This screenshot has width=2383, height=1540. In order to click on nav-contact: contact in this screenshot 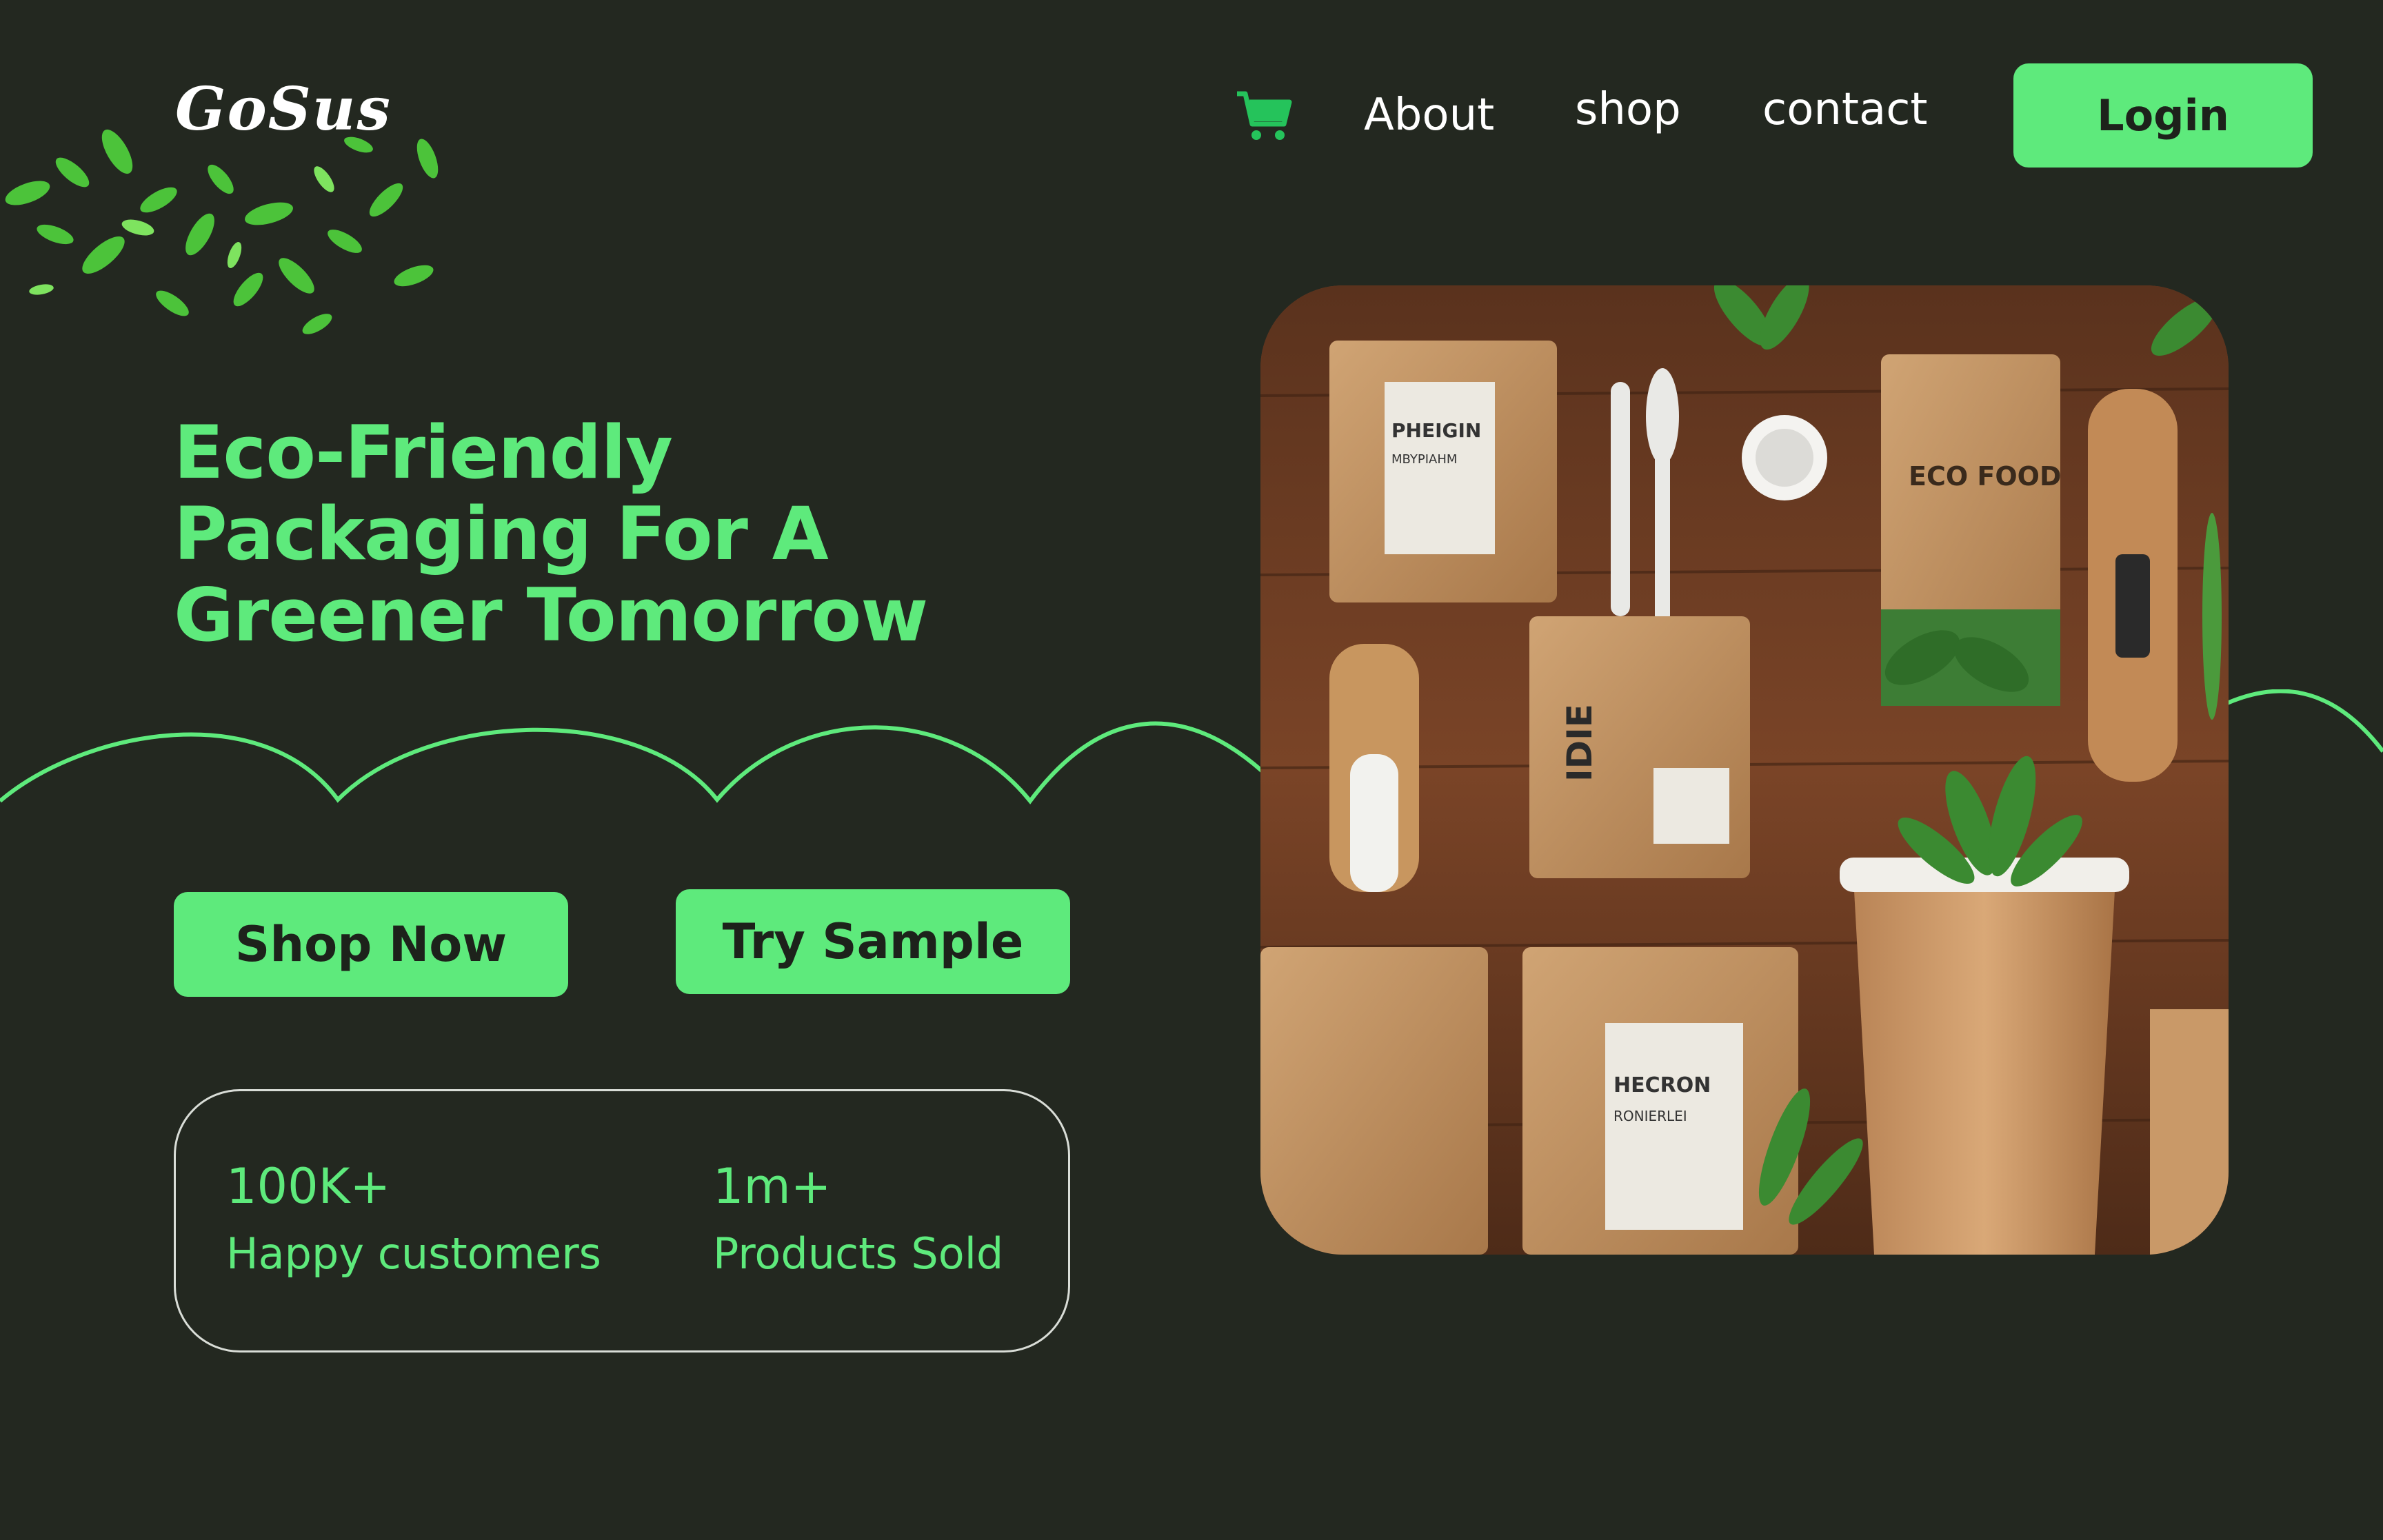, I will do `click(1845, 110)`.